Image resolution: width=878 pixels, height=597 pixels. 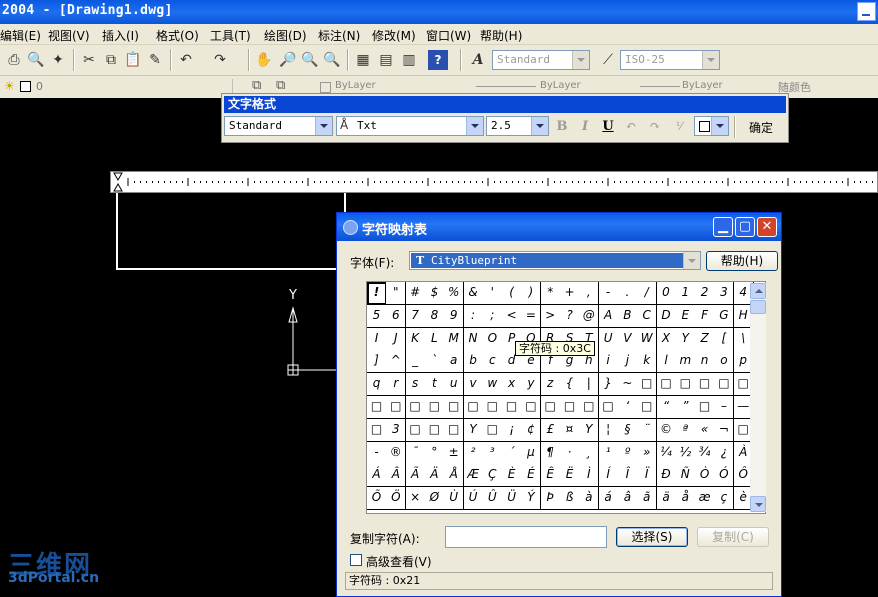 I want to click on bold-button: B, so click(x=562, y=127).